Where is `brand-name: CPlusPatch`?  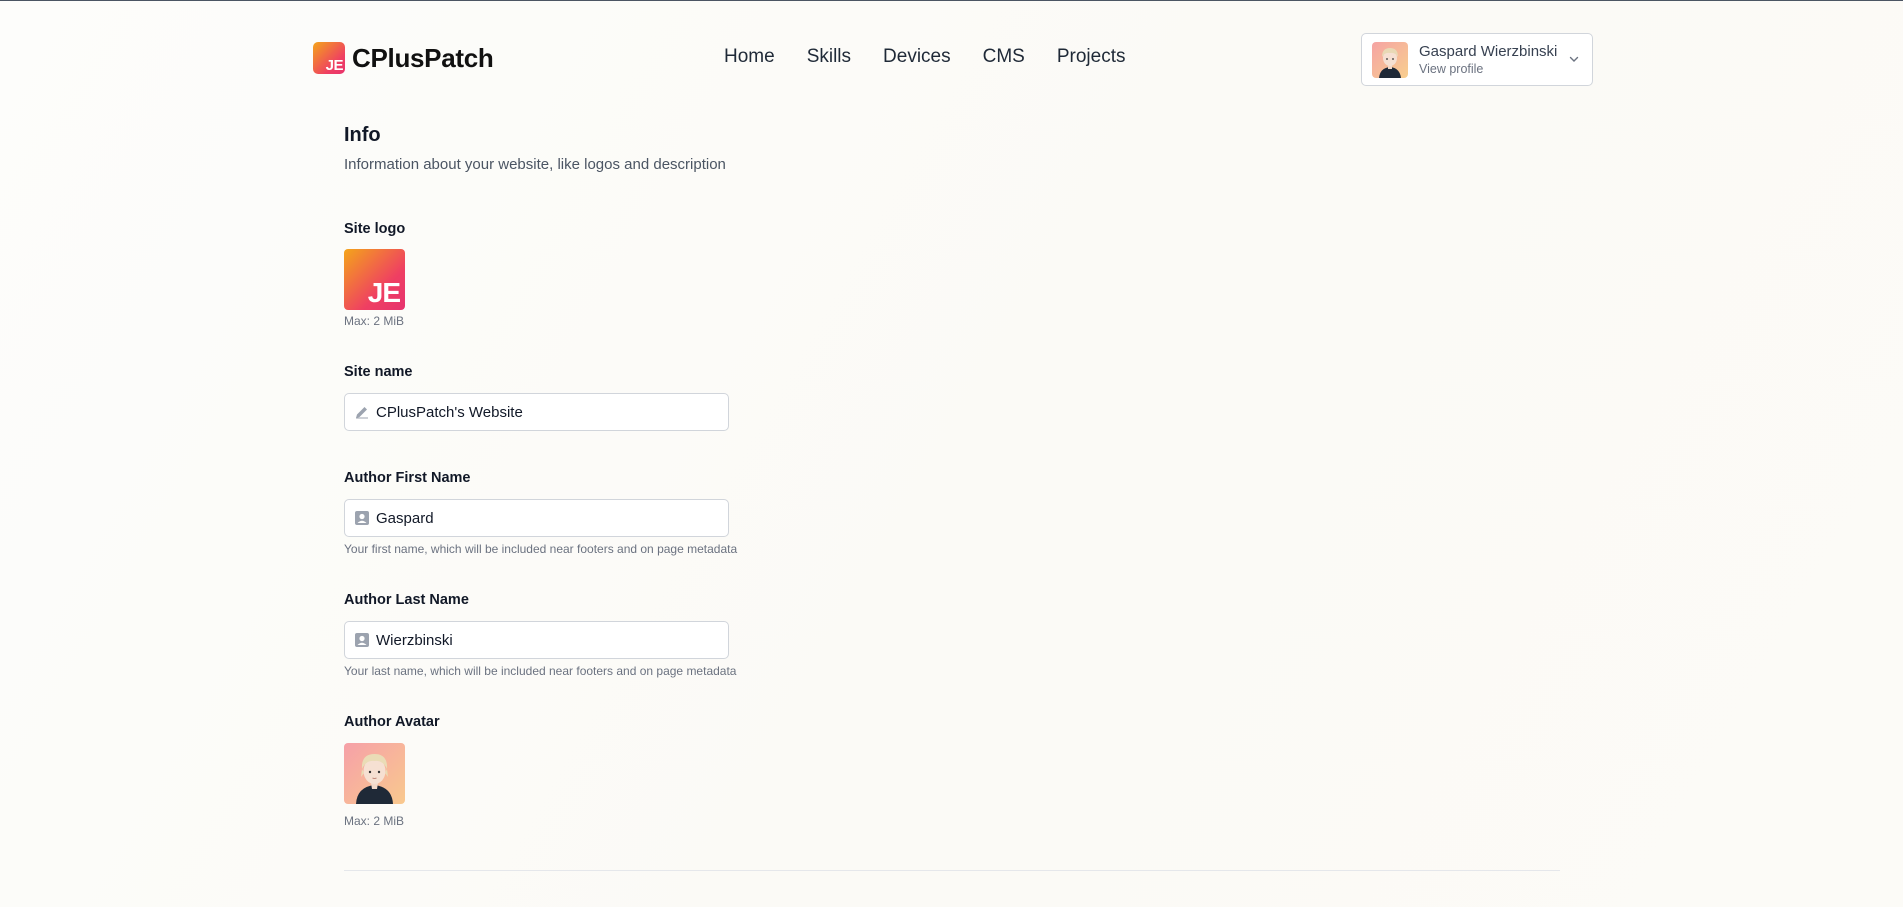 brand-name: CPlusPatch is located at coordinates (423, 57).